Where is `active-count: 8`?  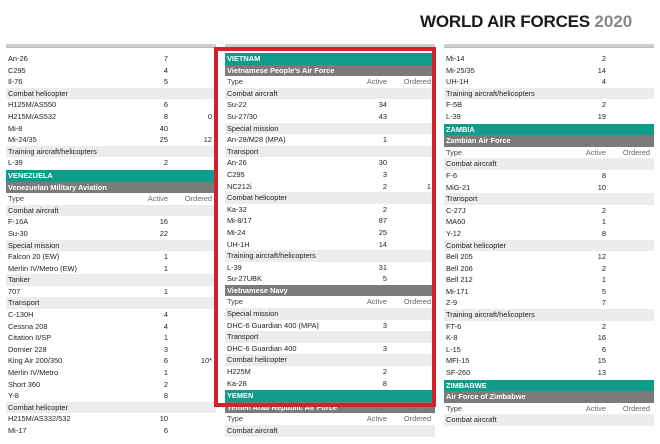
active-count: 8 is located at coordinates (603, 175).